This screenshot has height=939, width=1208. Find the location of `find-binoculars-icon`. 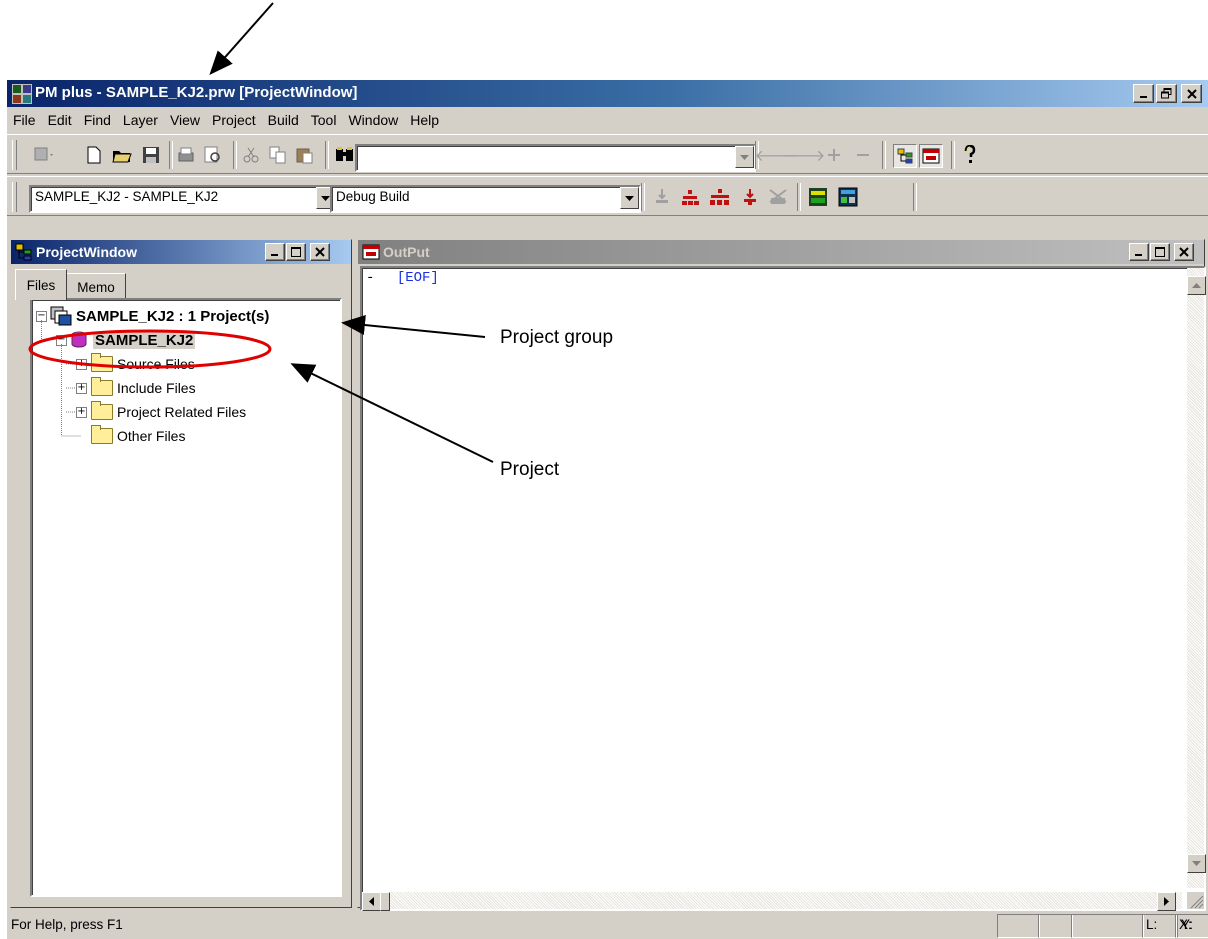

find-binoculars-icon is located at coordinates (345, 155).